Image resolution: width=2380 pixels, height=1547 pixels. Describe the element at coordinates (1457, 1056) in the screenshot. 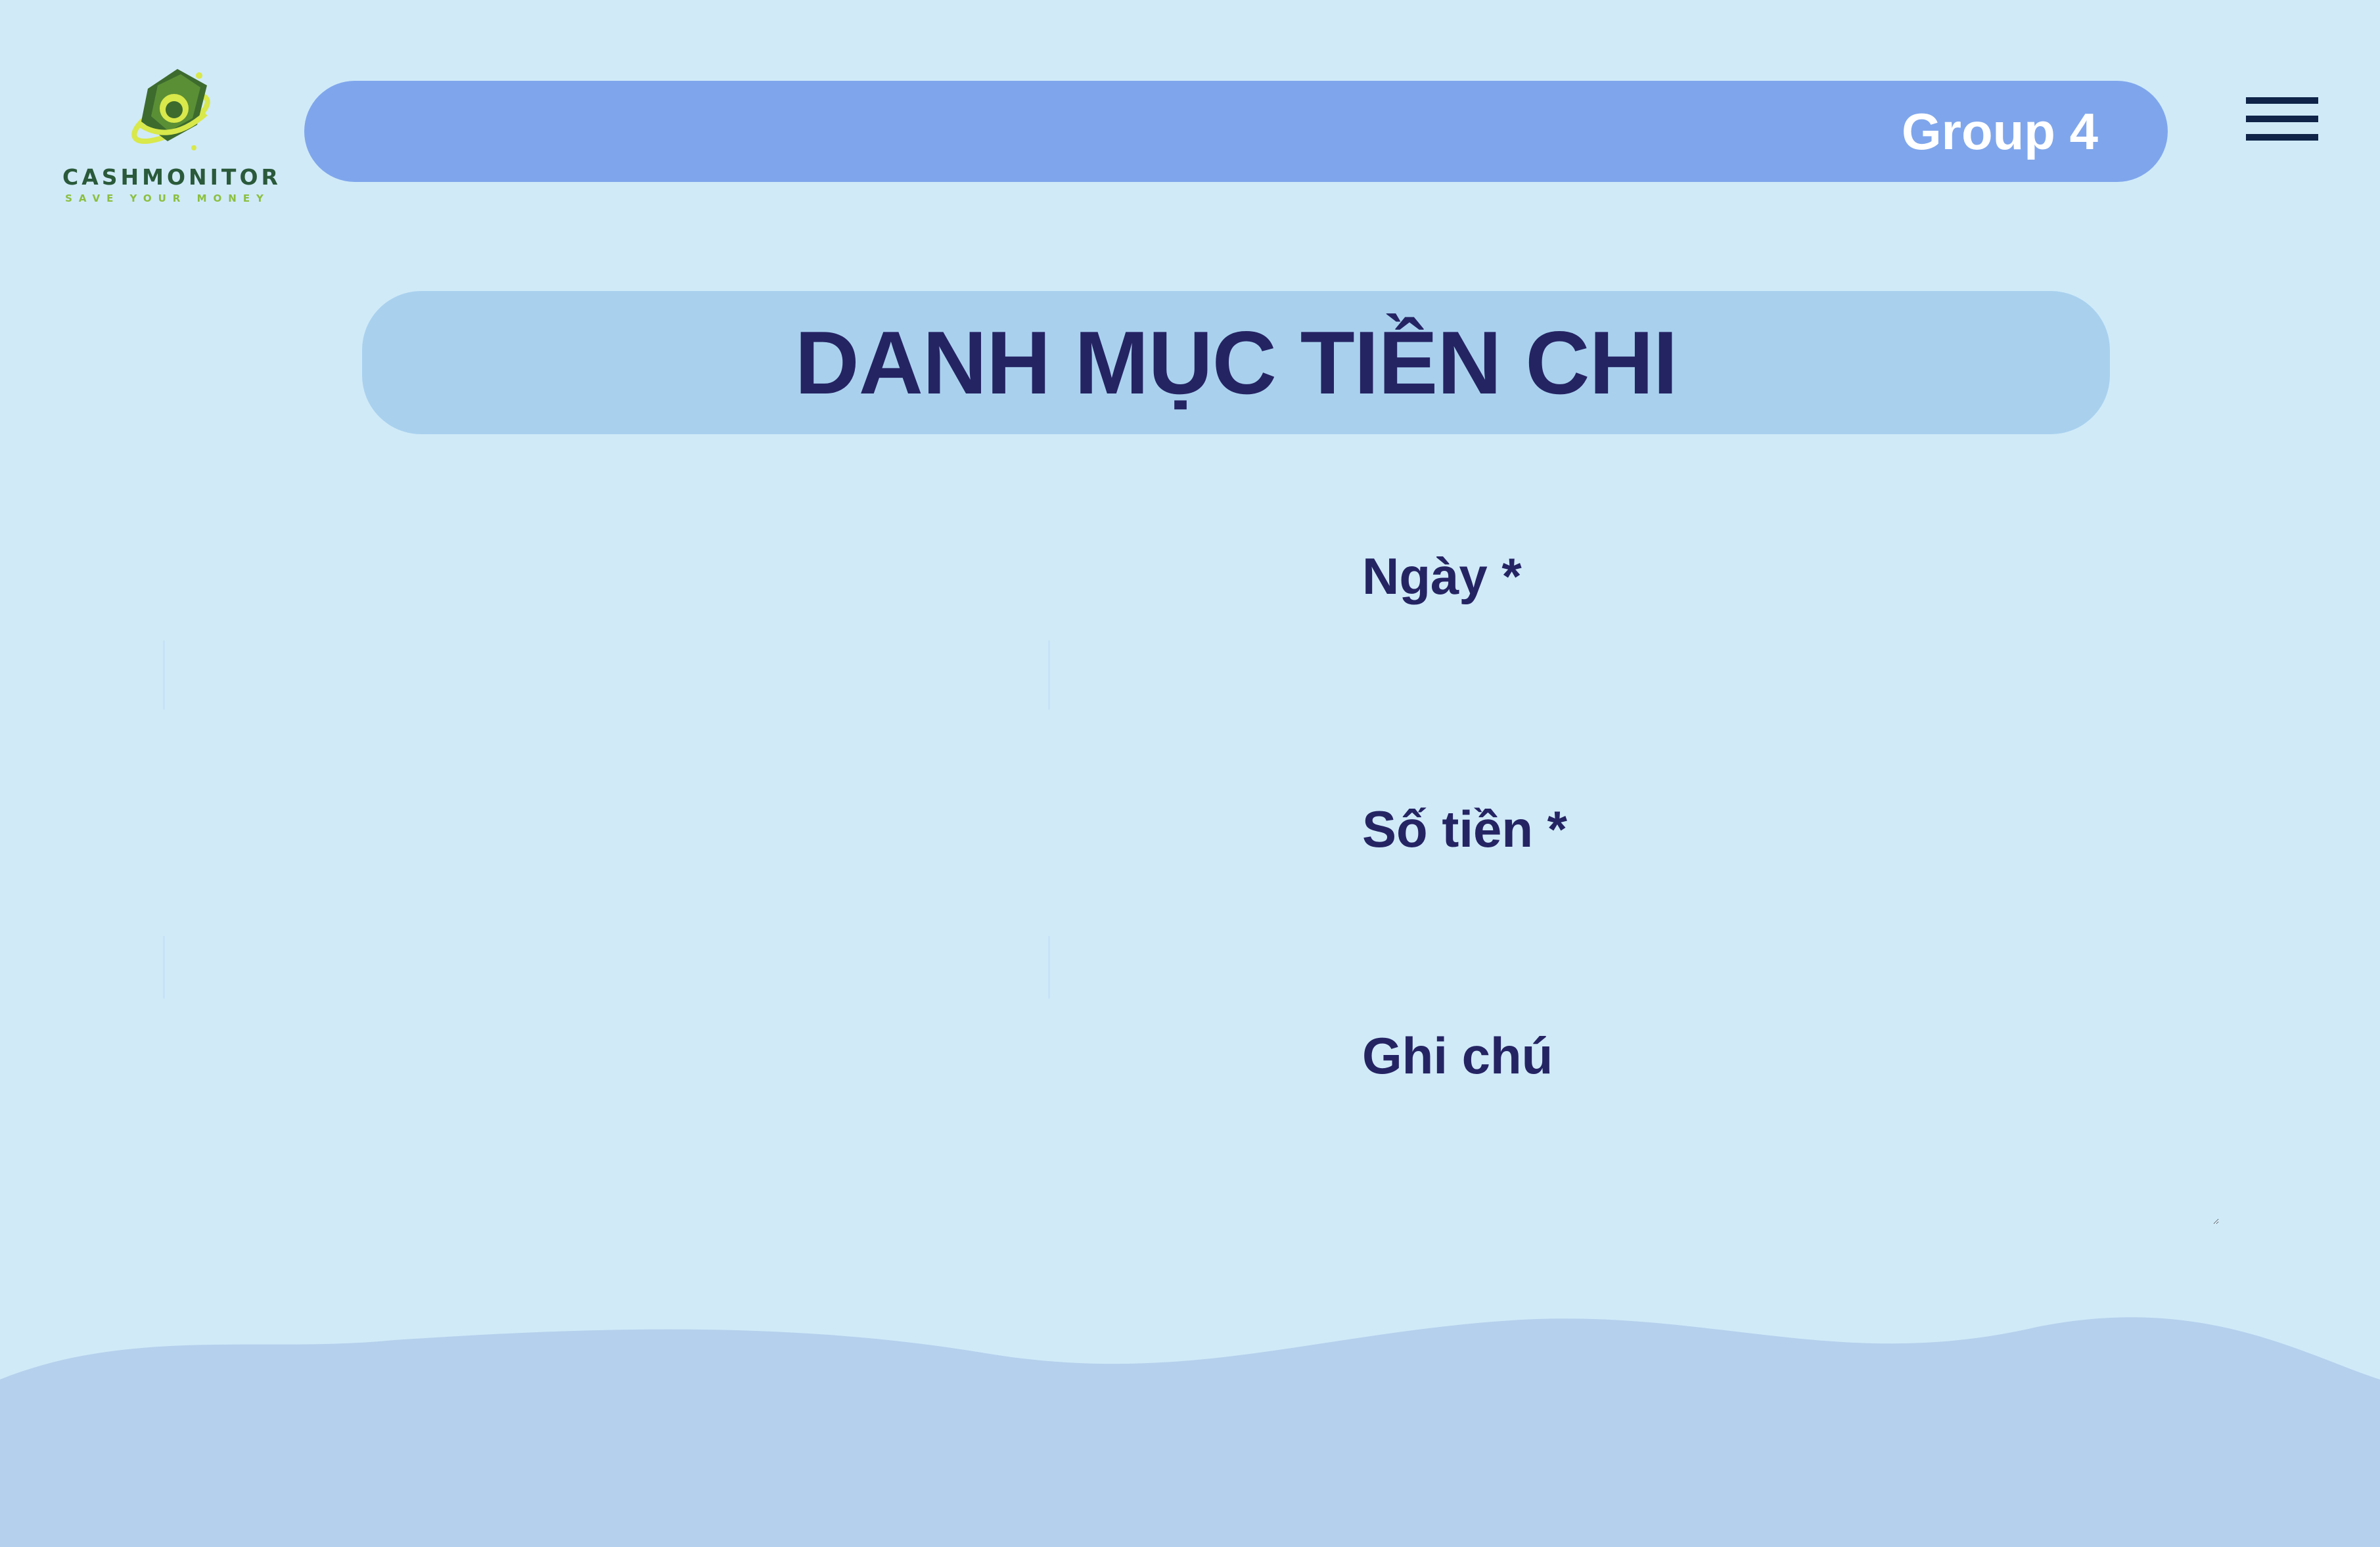

I see `note-label: Ghi chú` at that location.